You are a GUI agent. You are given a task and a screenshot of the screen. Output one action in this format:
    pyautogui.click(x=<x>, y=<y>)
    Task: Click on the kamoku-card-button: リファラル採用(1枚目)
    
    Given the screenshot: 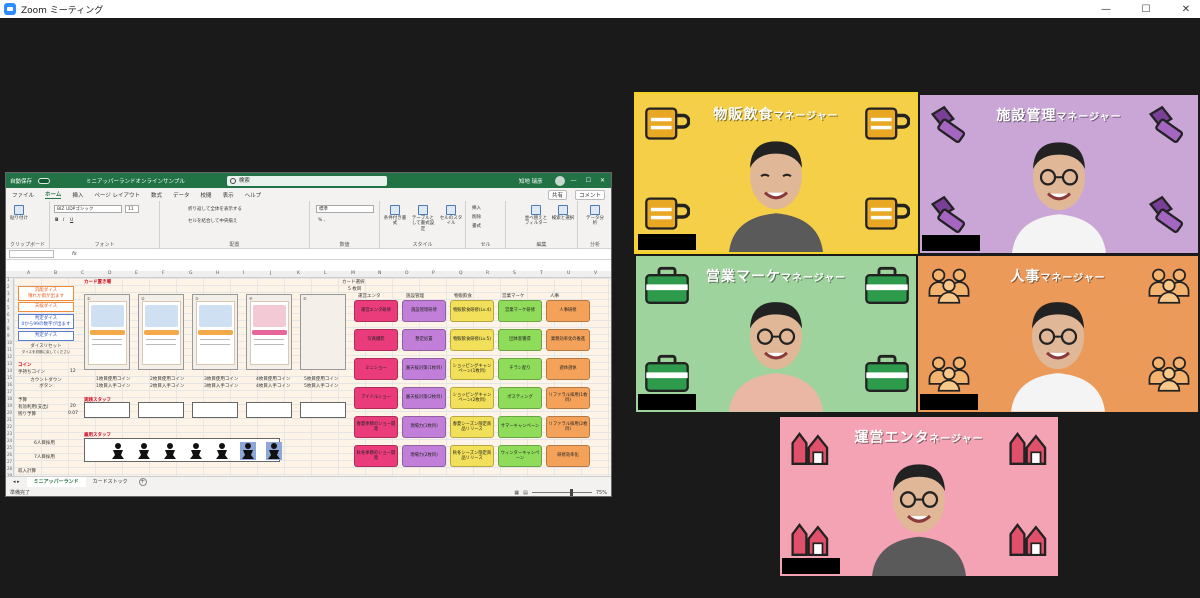 What is the action you would take?
    pyautogui.click(x=568, y=398)
    